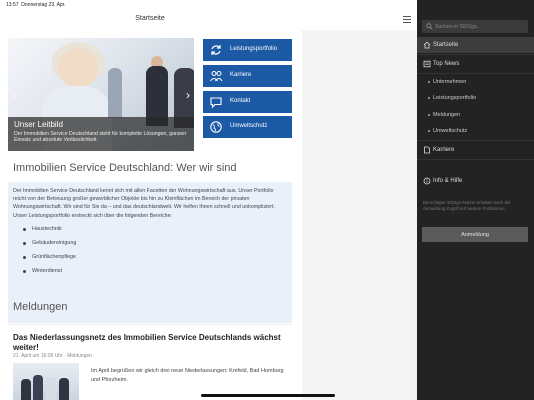 The height and width of the screenshot is (400, 534). I want to click on tile-kontakt: Kontakt, so click(247, 102).